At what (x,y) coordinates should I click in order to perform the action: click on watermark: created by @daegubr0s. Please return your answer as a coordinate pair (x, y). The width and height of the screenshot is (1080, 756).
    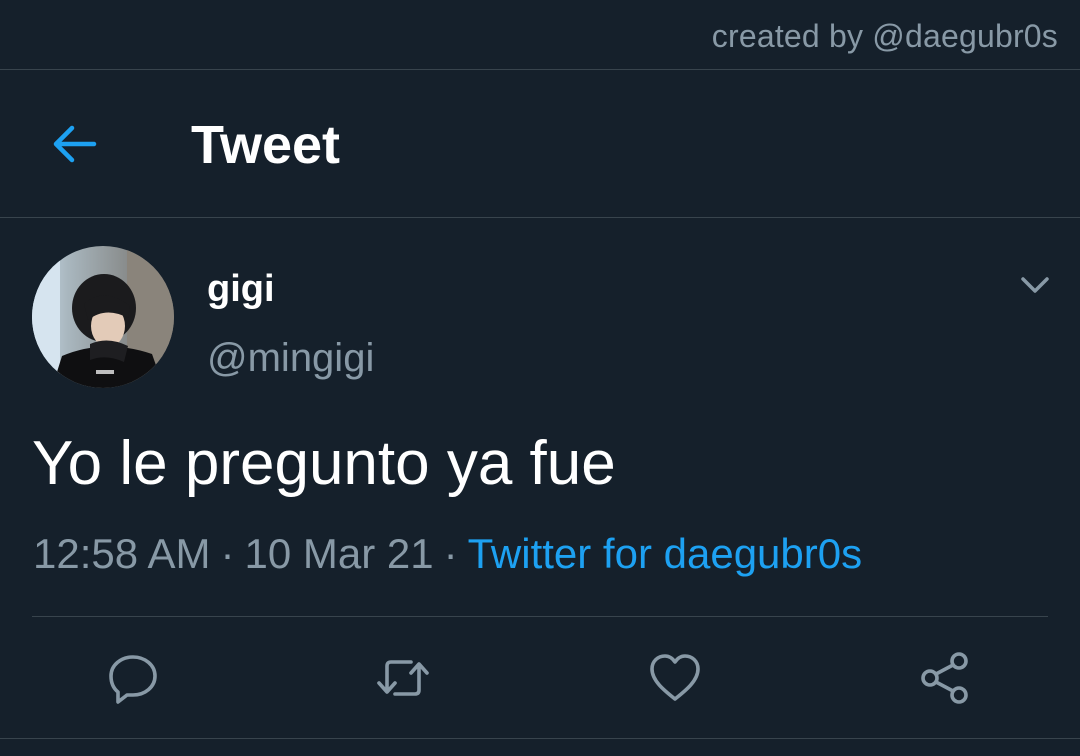
    Looking at the image, I should click on (884, 36).